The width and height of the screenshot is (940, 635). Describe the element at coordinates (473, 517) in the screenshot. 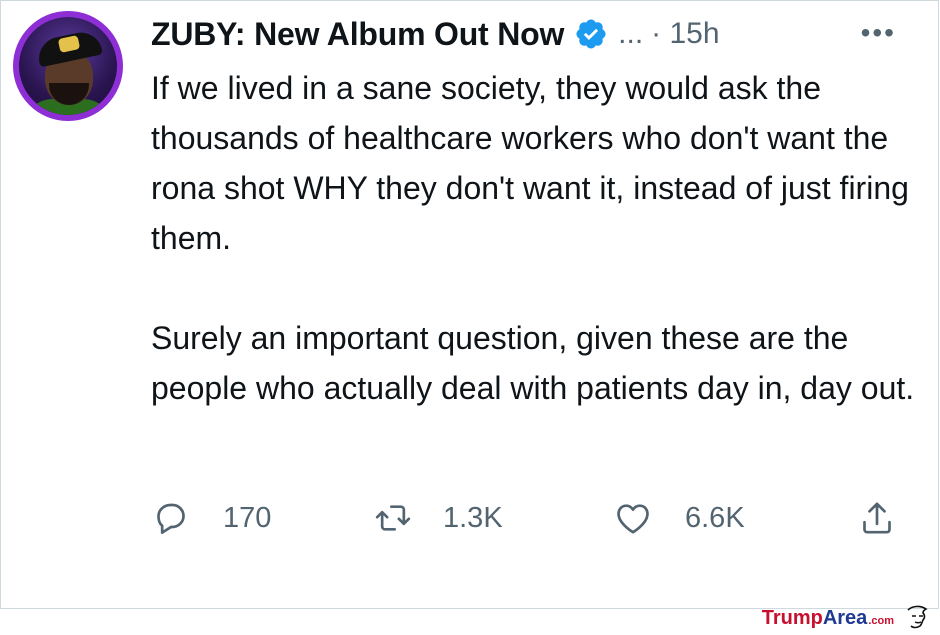

I see `retweet-count: 1.3K` at that location.